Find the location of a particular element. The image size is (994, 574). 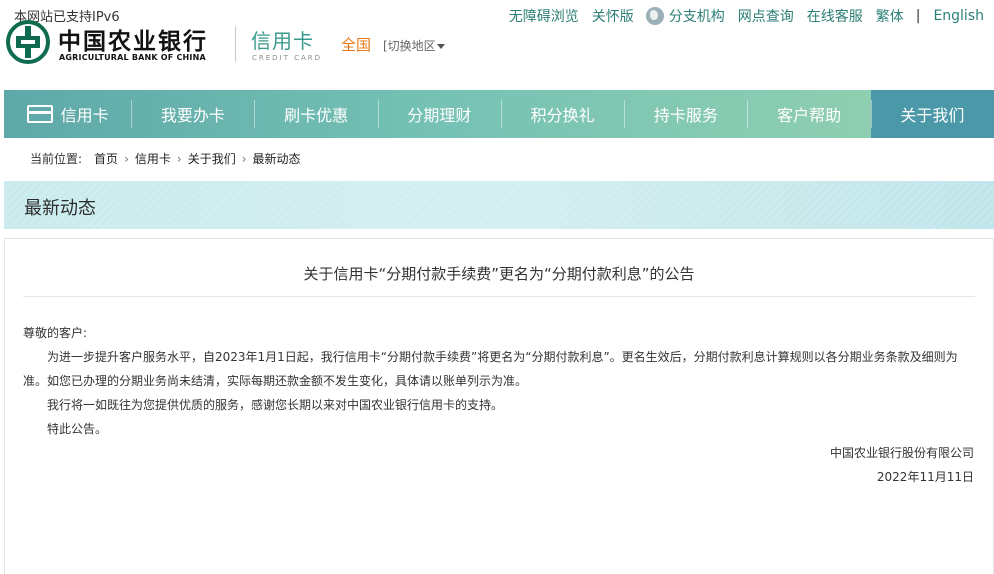

title-divider is located at coordinates (499, 296).